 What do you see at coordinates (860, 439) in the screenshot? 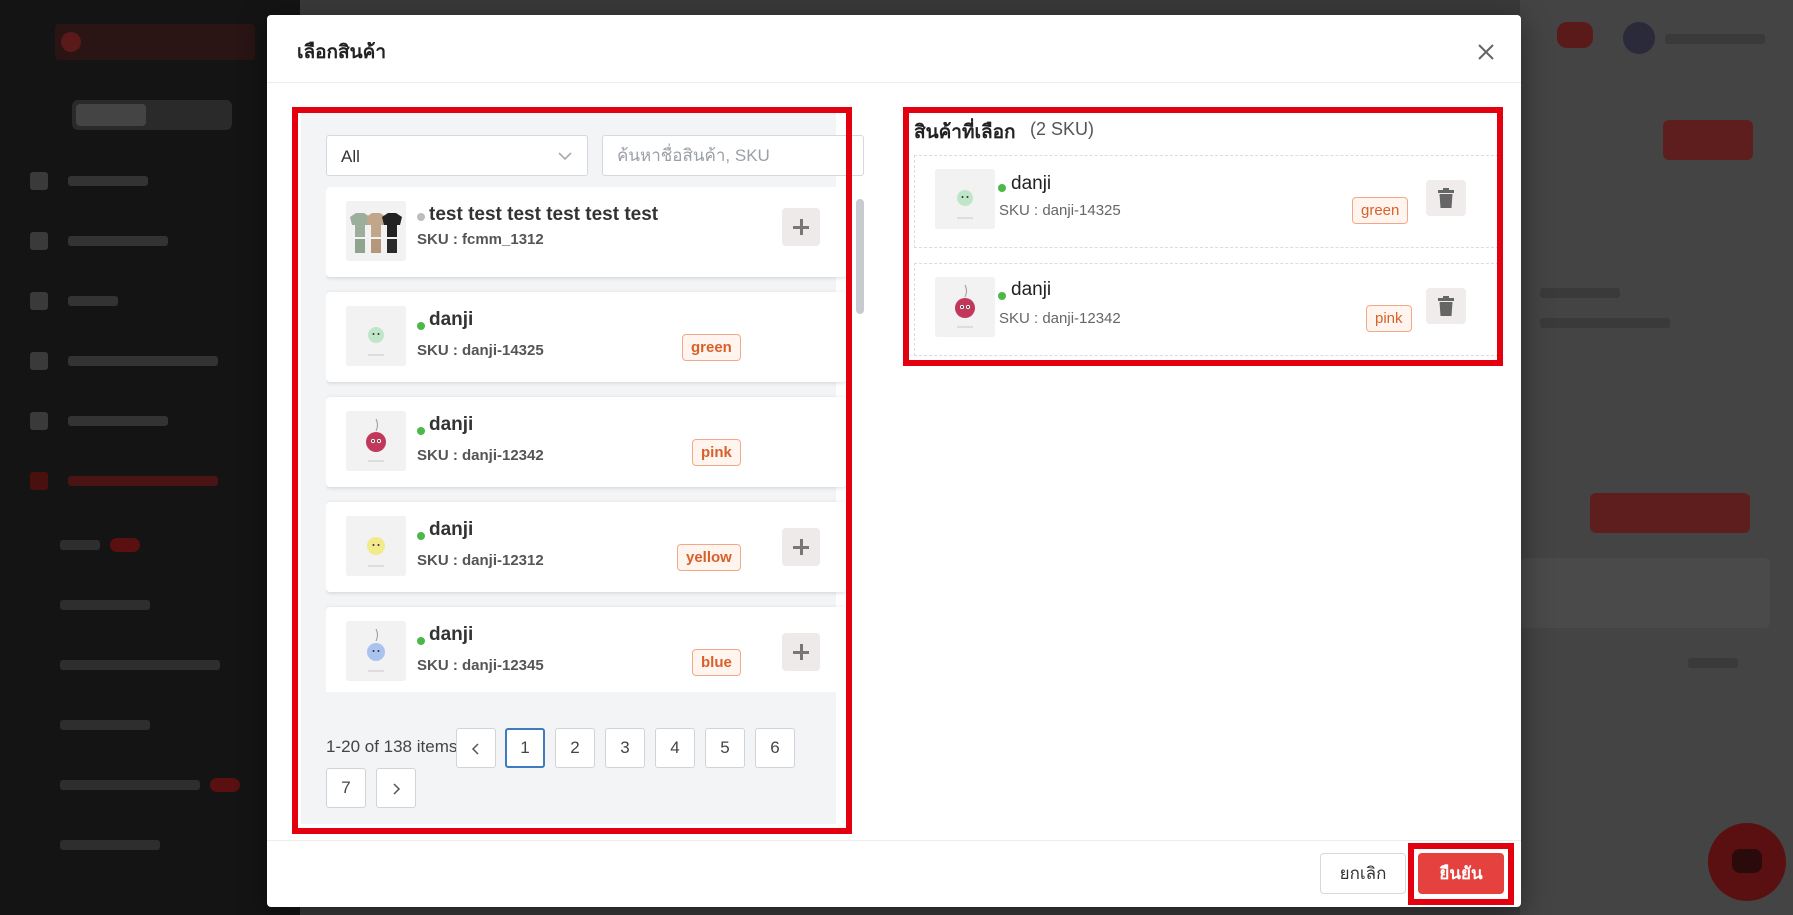
I see `product-list-scrollbar` at bounding box center [860, 439].